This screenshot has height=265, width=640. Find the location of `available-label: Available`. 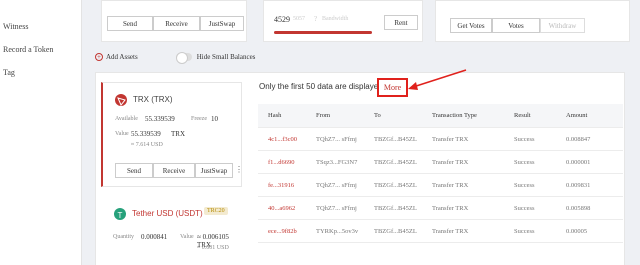

available-label: Available is located at coordinates (126, 119).